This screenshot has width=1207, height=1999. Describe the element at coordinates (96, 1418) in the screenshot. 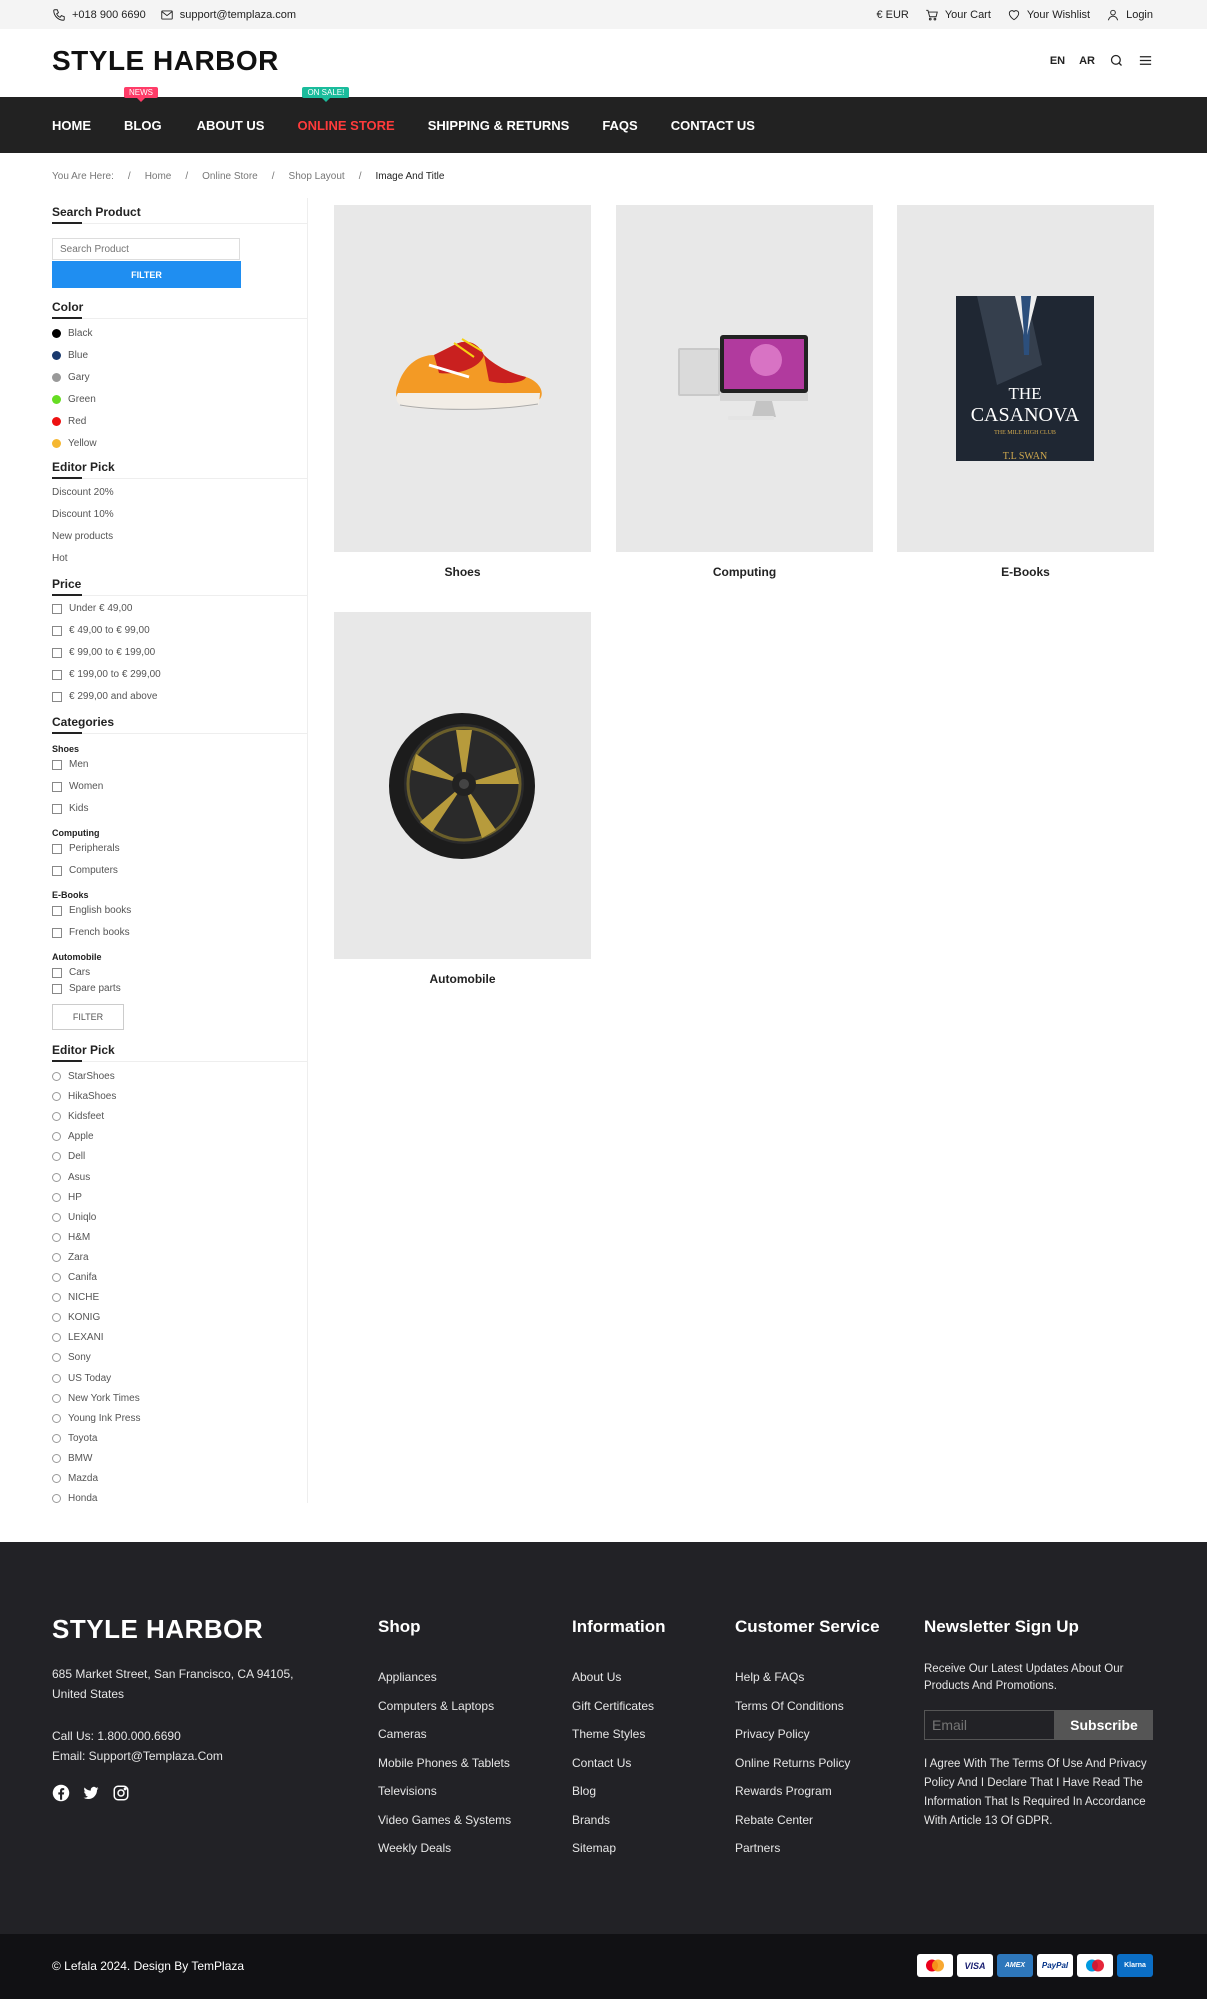

I see `brand-filter-item: Young Ink Press` at that location.